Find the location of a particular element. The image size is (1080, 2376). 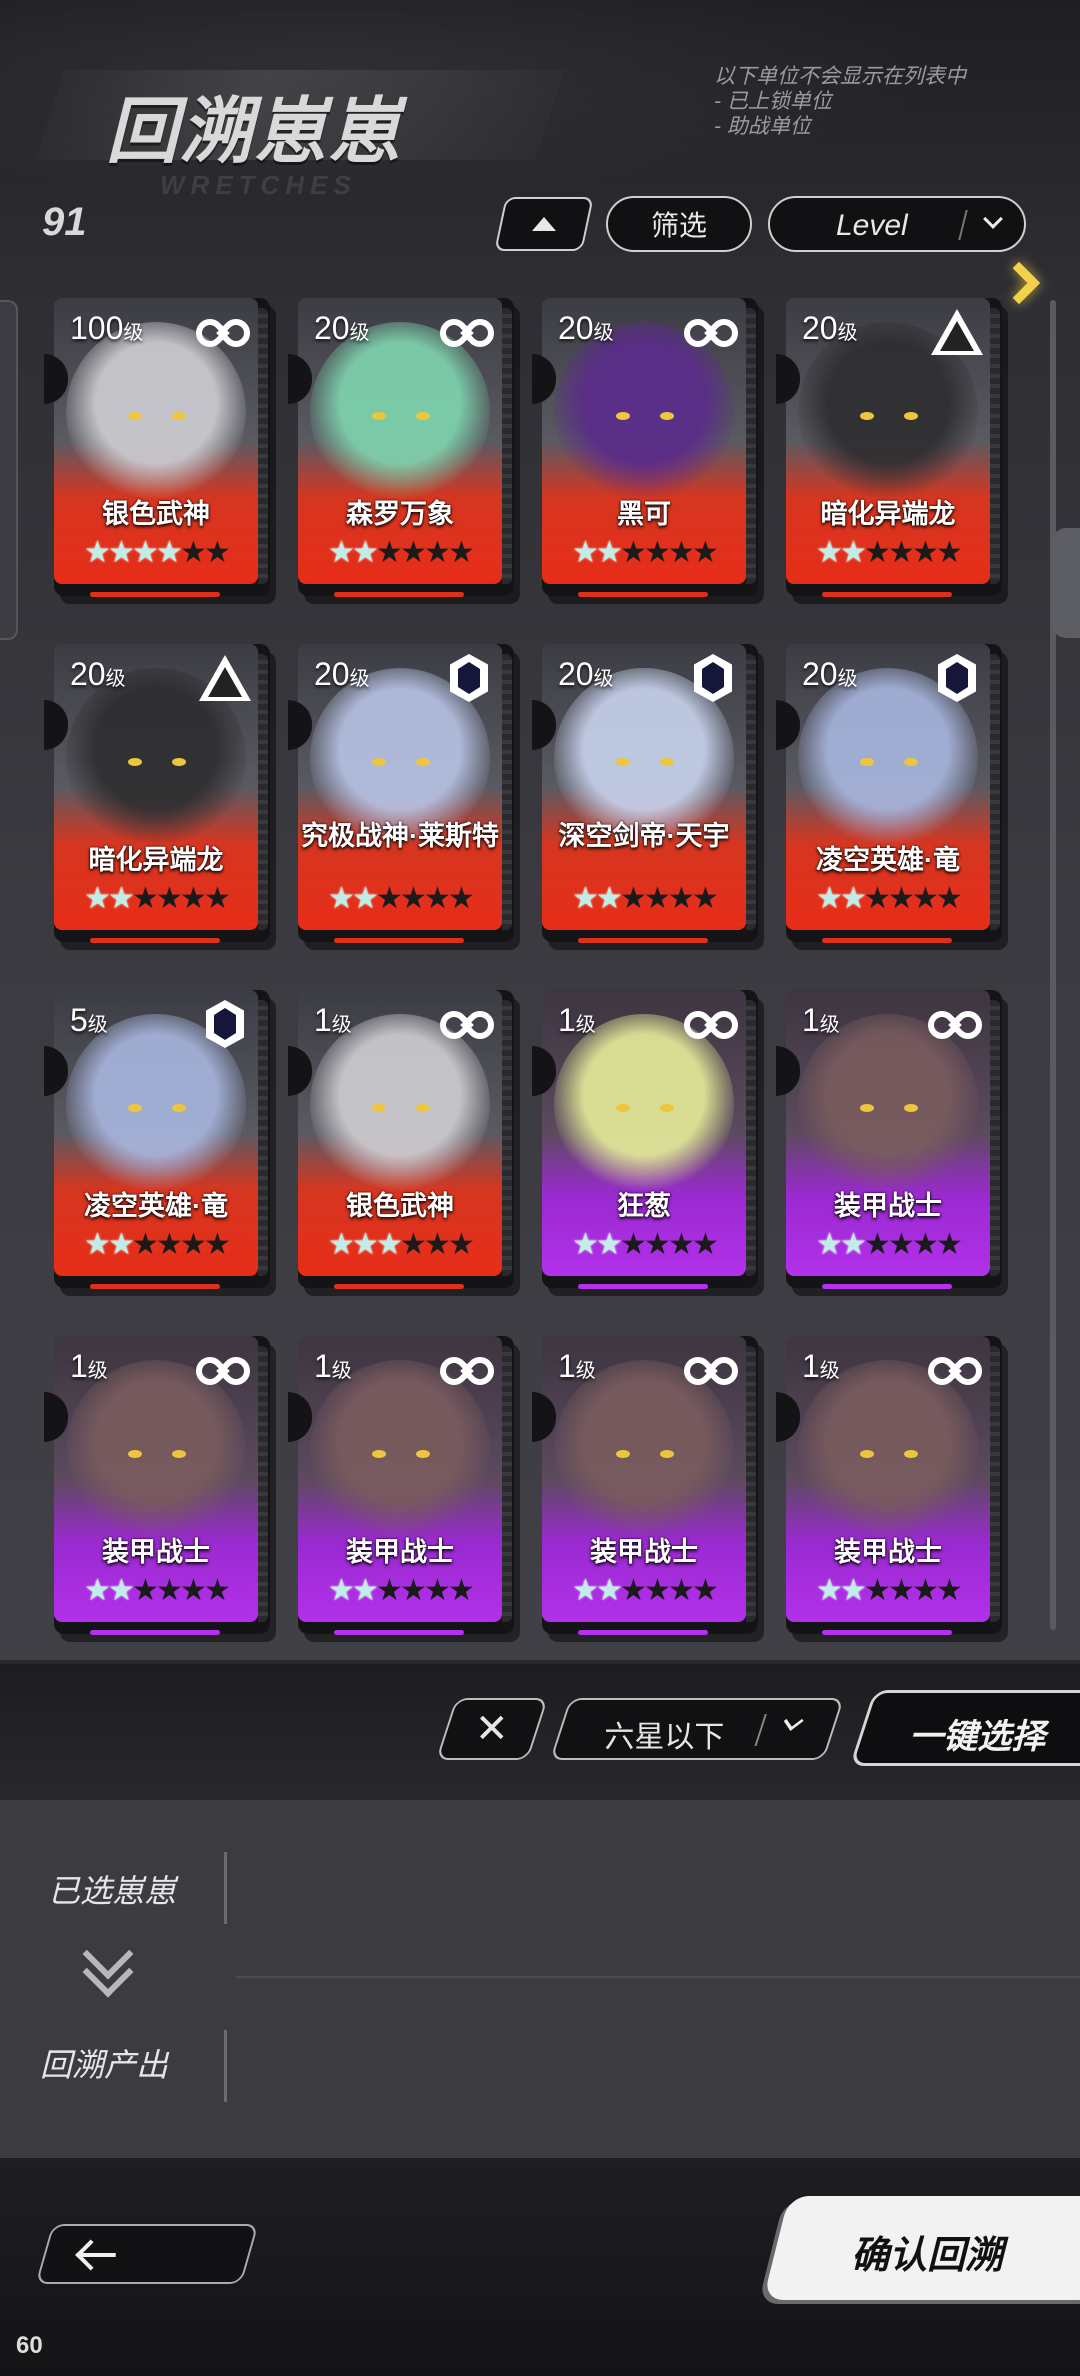

unit-name: 狂葱 is located at coordinates (644, 1206).